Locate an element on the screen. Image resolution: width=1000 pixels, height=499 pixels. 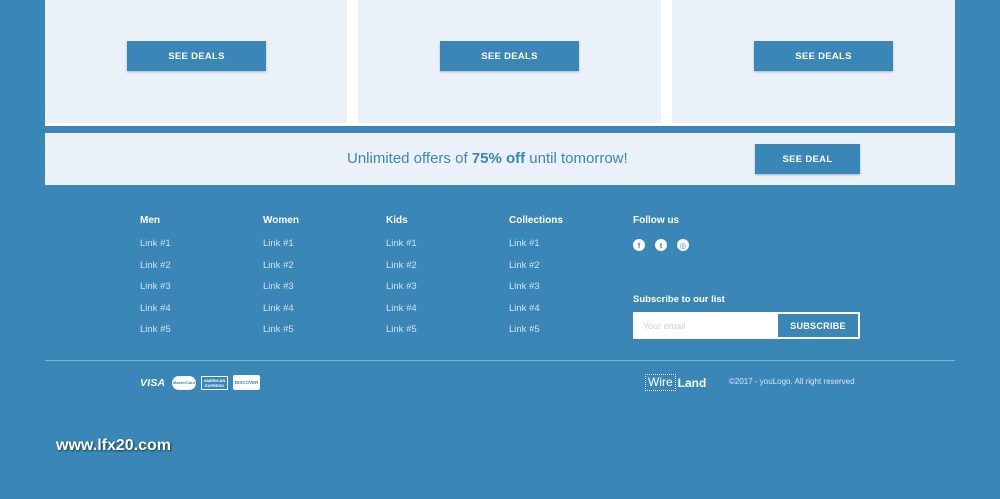
deal-card-3: SEE DEALS is located at coordinates (813, 61).